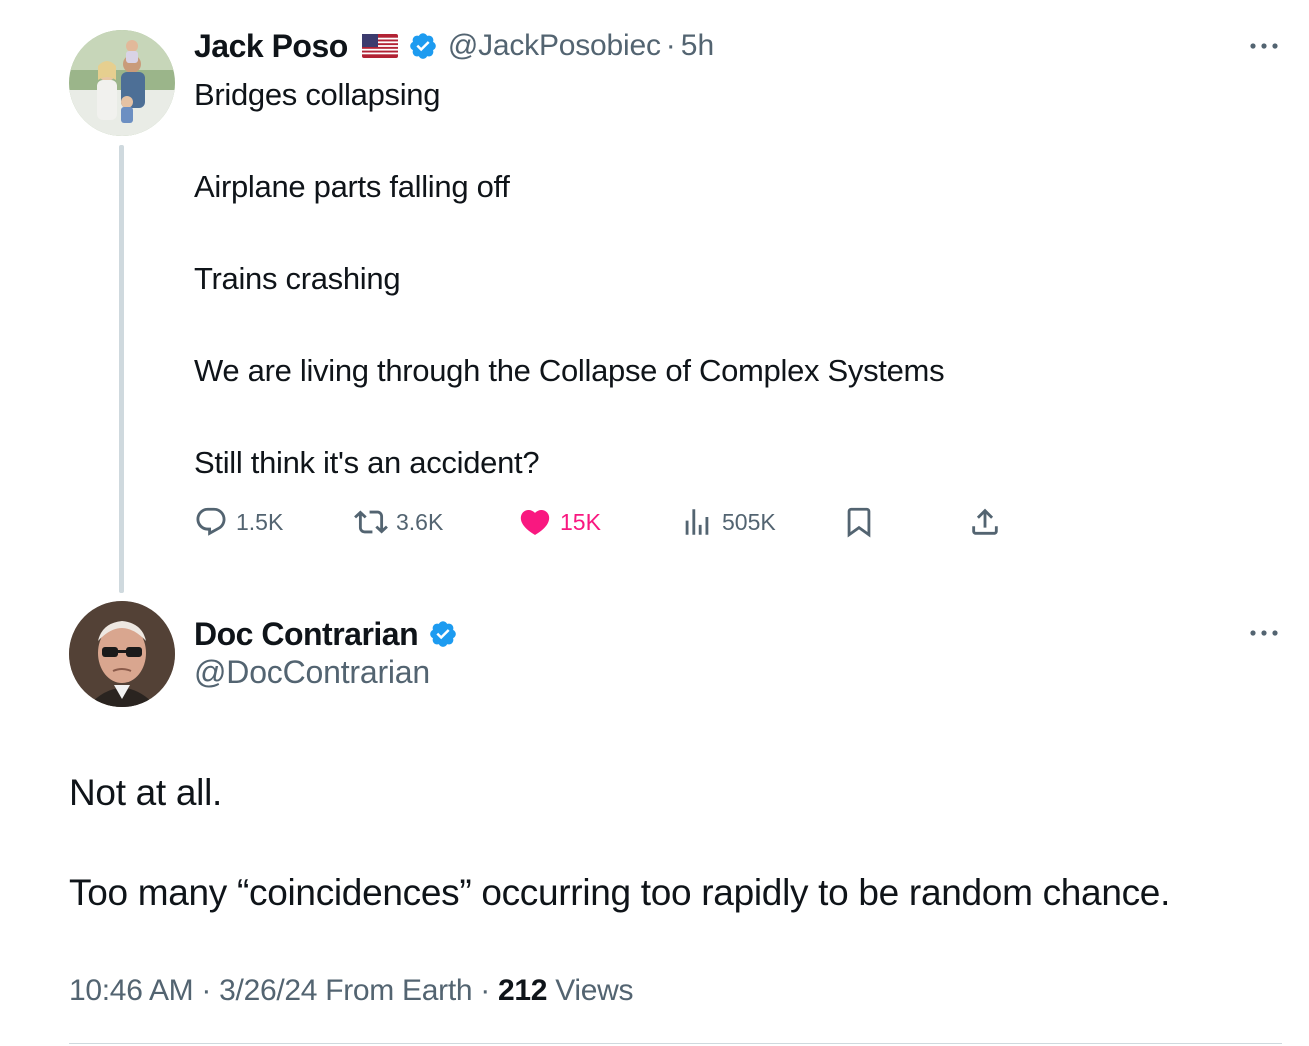 The image size is (1309, 1046). I want to click on reply-icon, so click(211, 522).